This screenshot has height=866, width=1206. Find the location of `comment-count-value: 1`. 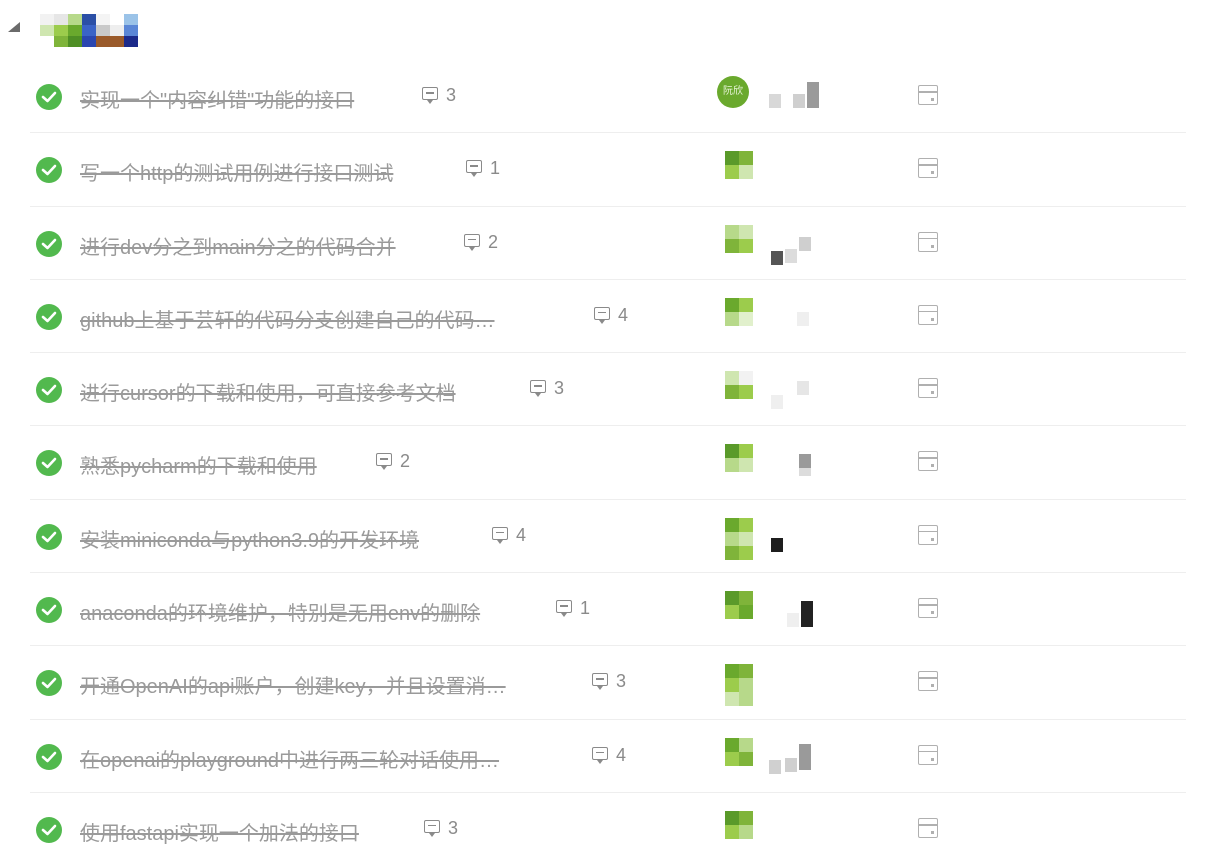

comment-count-value: 1 is located at coordinates (585, 608).